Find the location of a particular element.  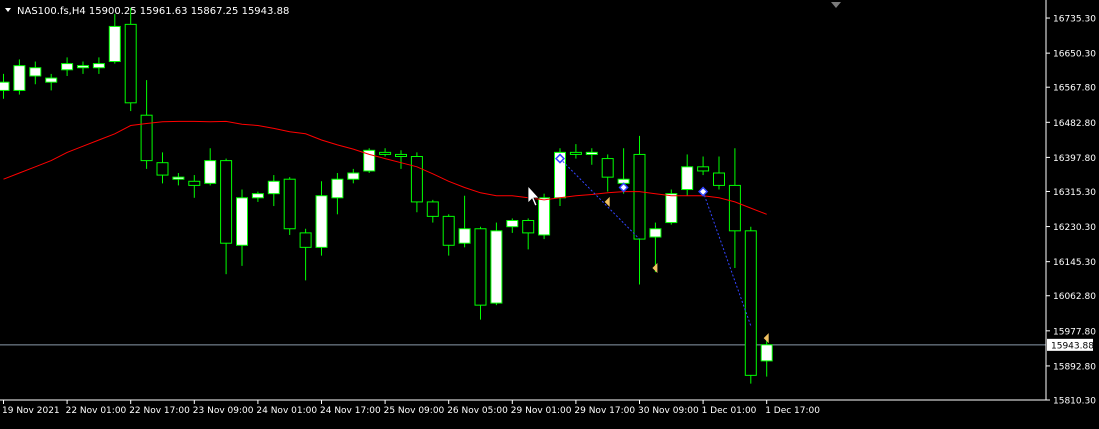

price-tick-label: 16567.80 is located at coordinates (1074, 89).